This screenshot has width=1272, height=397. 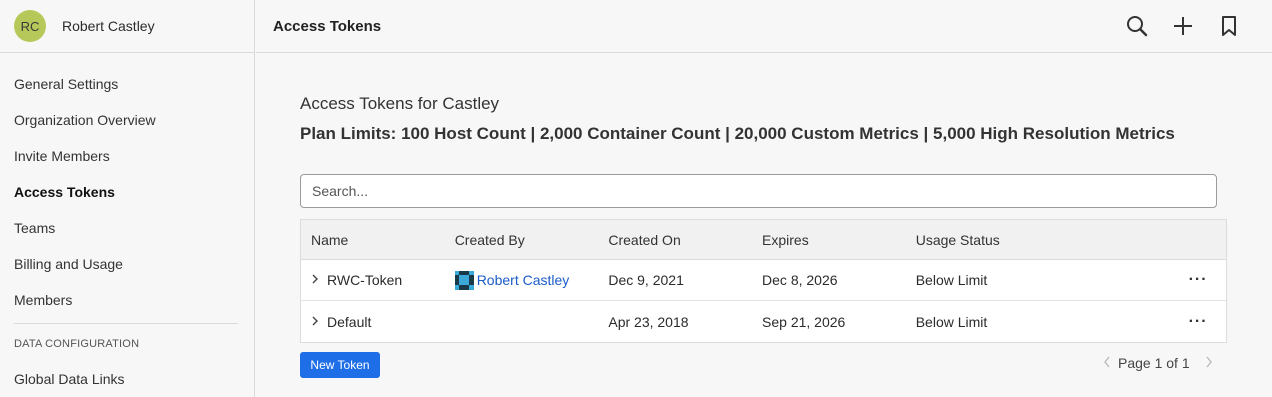 I want to click on column-header-name: Name, so click(x=378, y=240).